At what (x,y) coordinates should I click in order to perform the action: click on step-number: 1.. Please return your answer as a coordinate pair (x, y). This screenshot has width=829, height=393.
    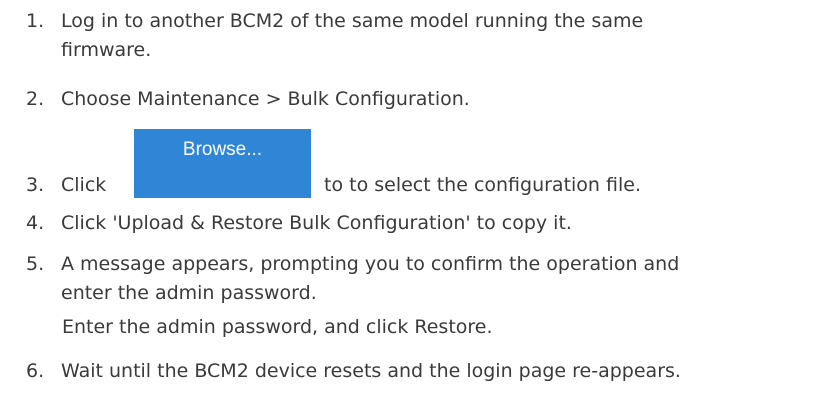
    Looking at the image, I should click on (35, 21).